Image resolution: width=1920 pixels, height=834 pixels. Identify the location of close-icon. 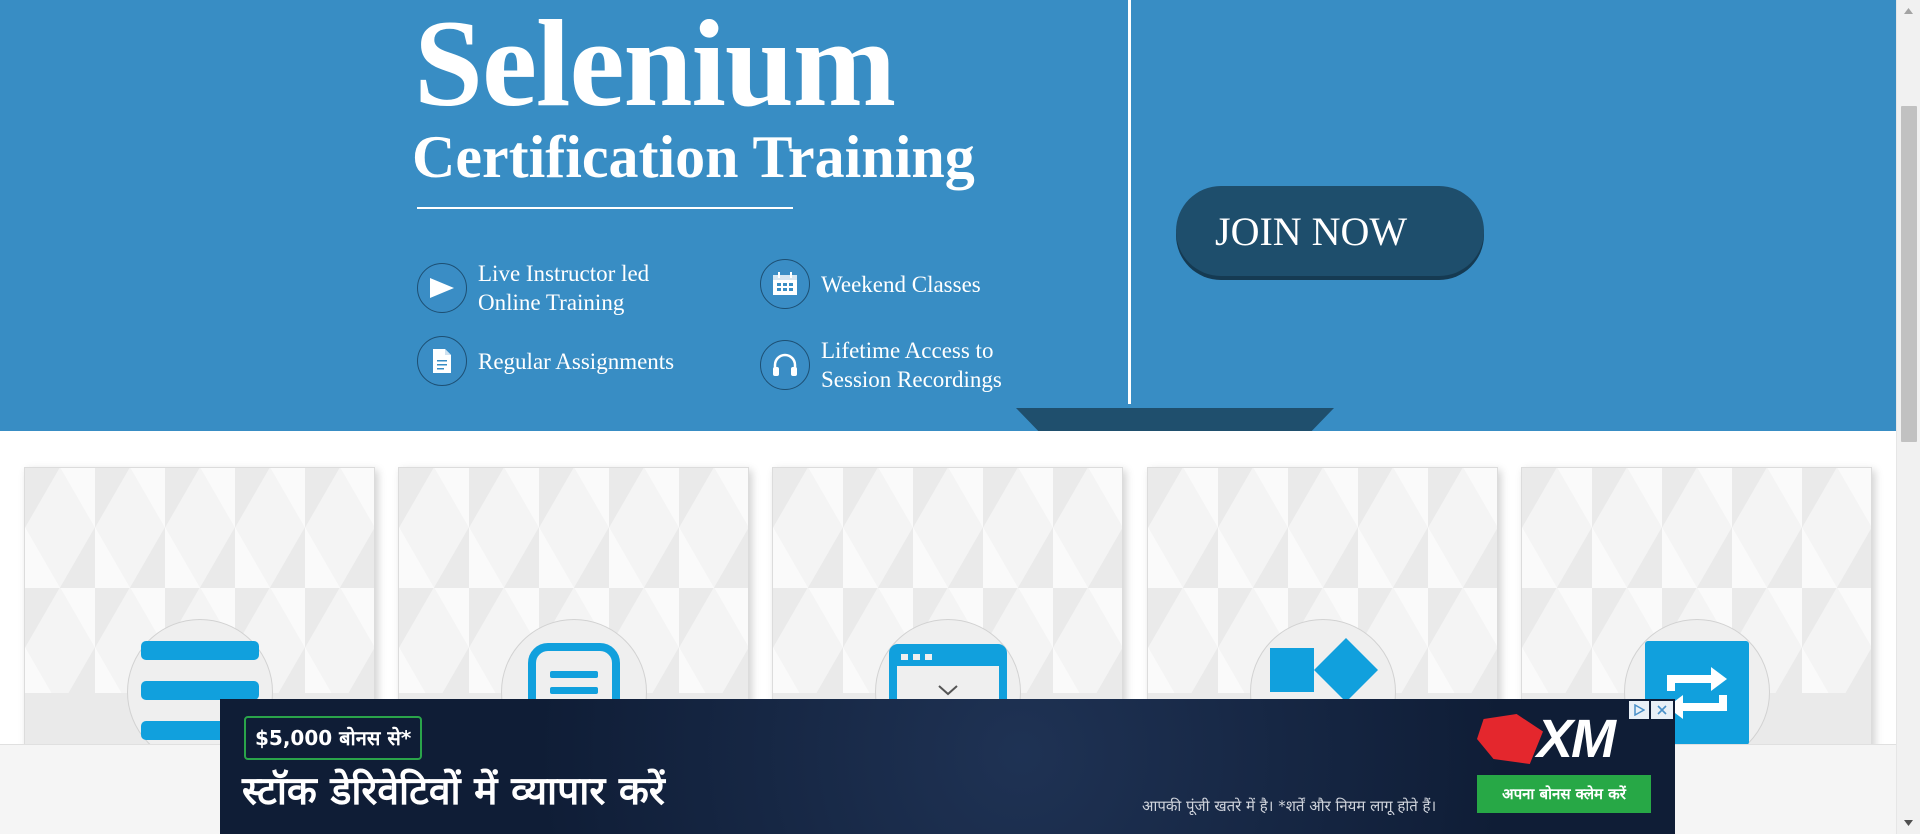
(1662, 710).